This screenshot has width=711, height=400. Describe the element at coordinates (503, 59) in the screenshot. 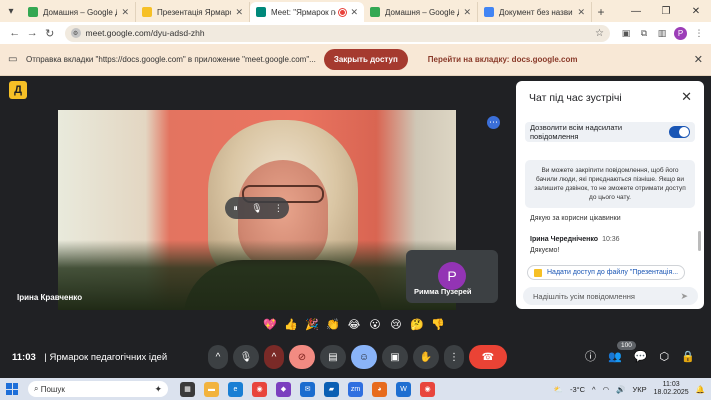

I see `switch-tab-link: Перейти на вкладку: docs.google.com` at that location.